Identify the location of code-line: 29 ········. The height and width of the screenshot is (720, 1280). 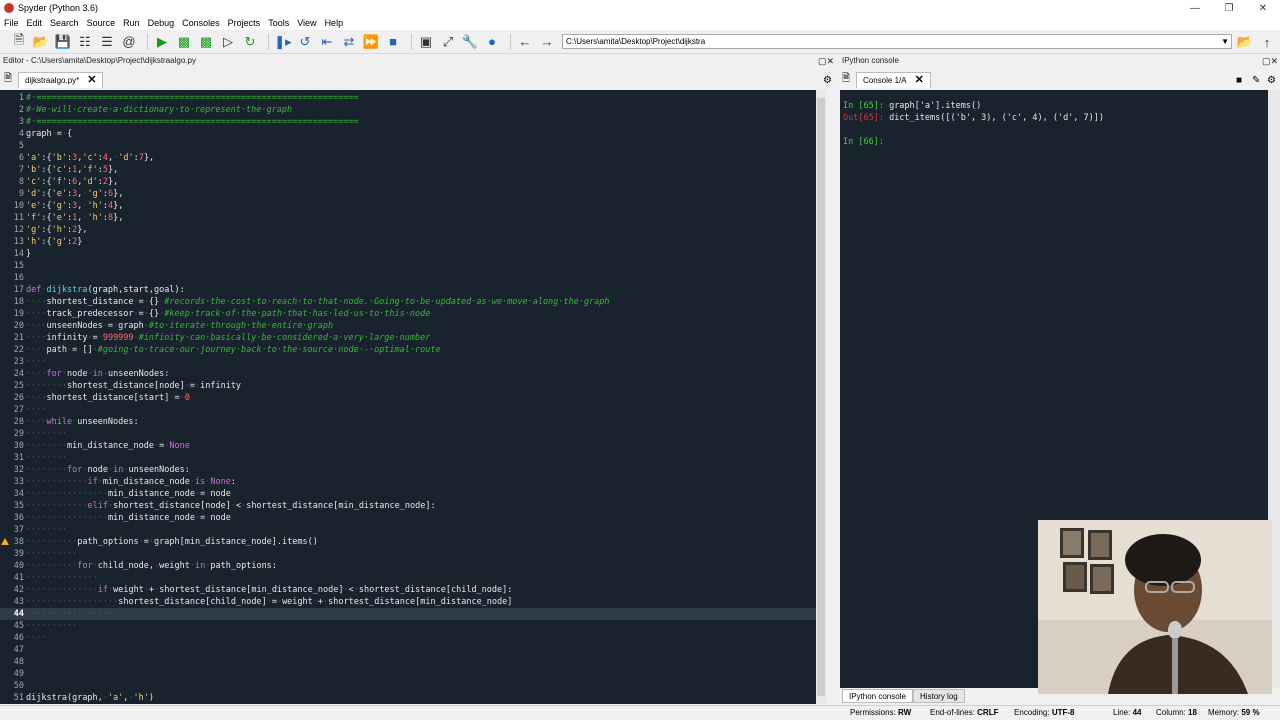
(408, 434).